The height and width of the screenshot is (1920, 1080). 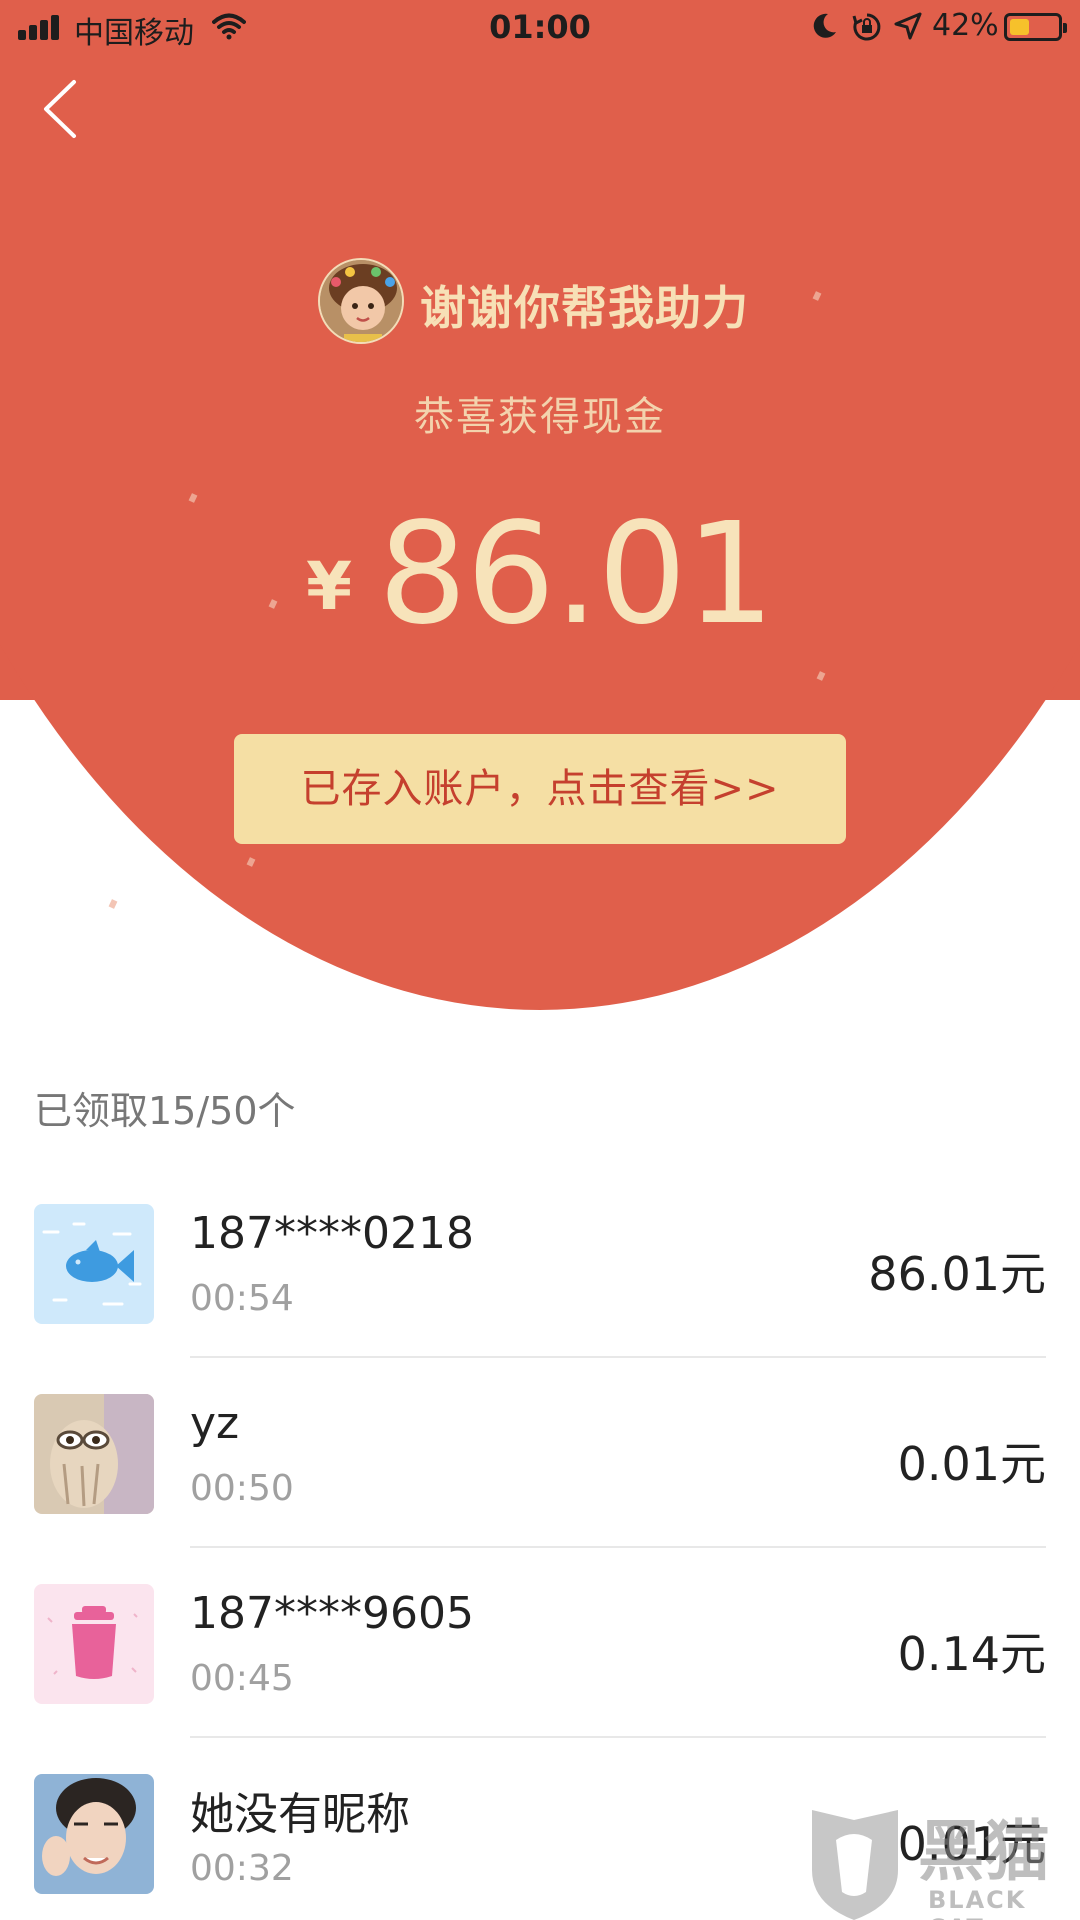 I want to click on status-bar: 中国移动 01:00 42%, so click(x=540, y=28).